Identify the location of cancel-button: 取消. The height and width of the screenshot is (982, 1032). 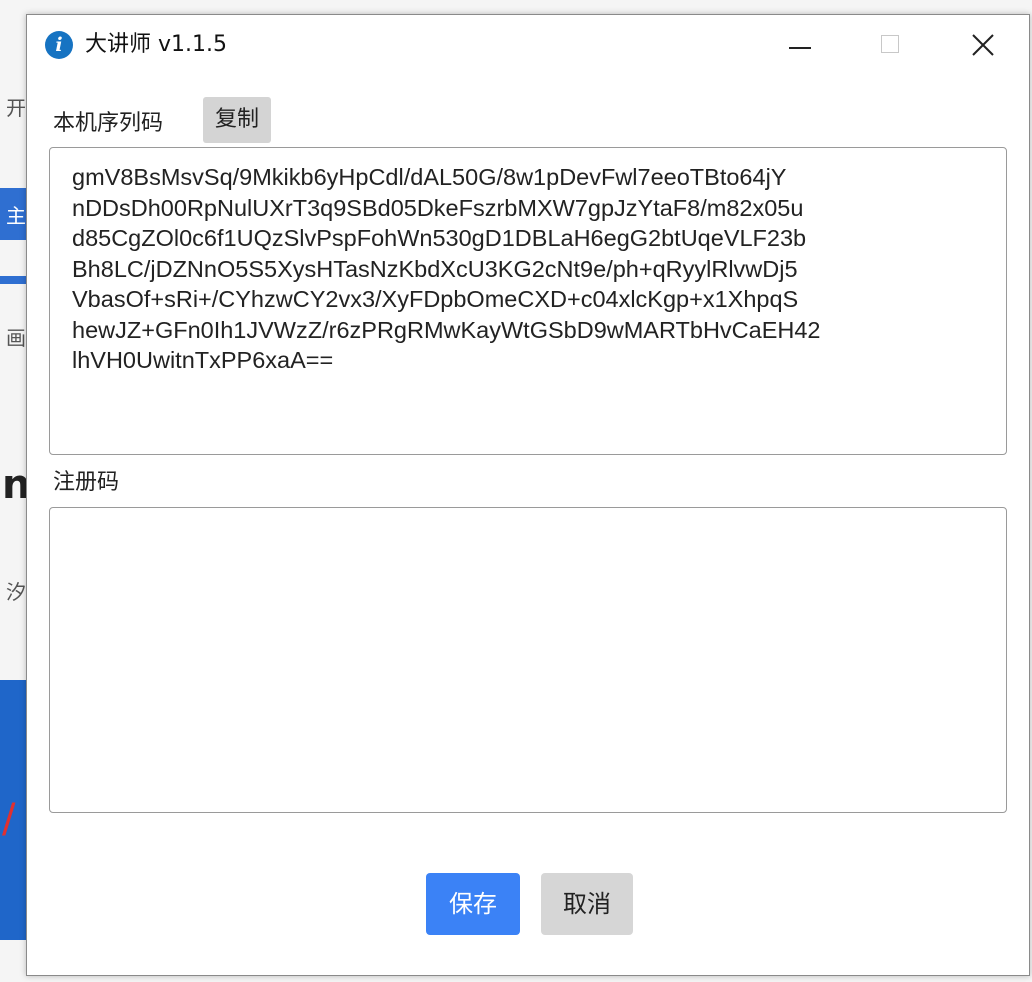
(587, 904).